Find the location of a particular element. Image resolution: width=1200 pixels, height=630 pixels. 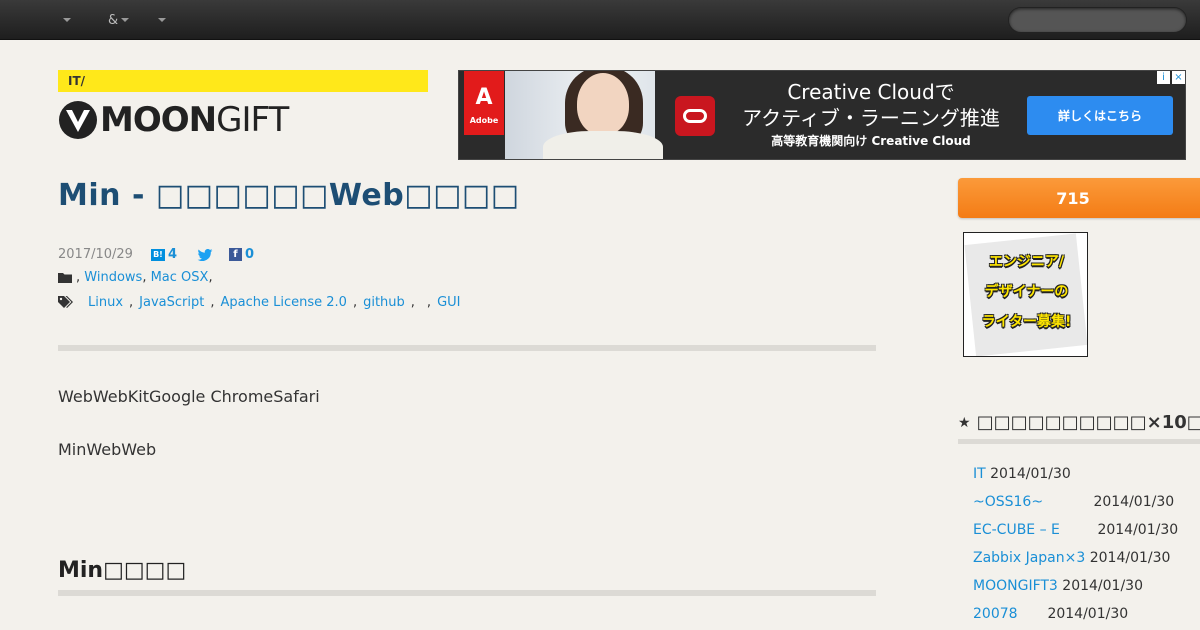

article-meta: 2017/10/29 B! 4 f 0 is located at coordinates (166, 254).